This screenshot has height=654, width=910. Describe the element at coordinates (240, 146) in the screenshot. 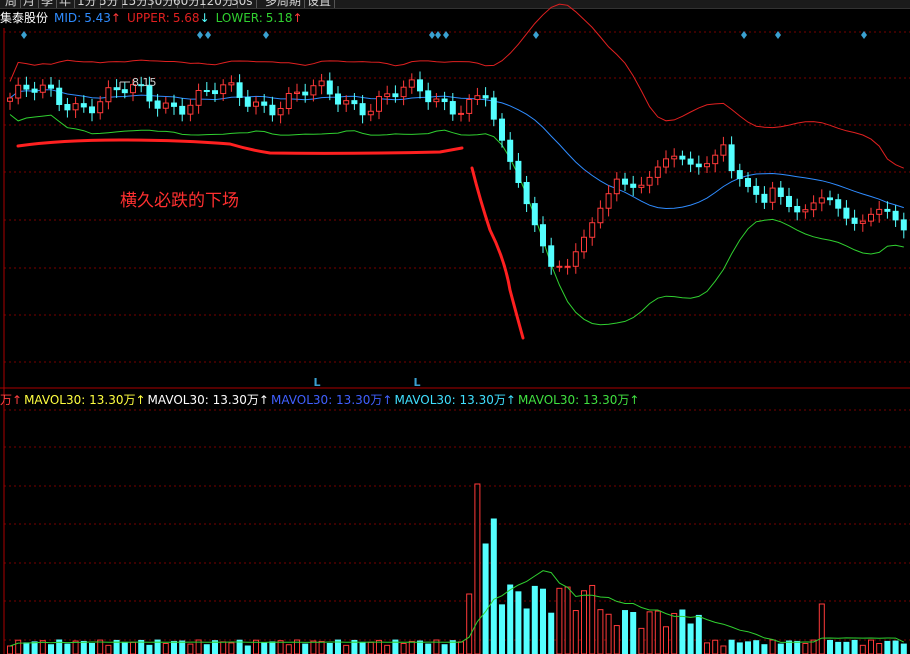

I see `support-line-annotation` at that location.